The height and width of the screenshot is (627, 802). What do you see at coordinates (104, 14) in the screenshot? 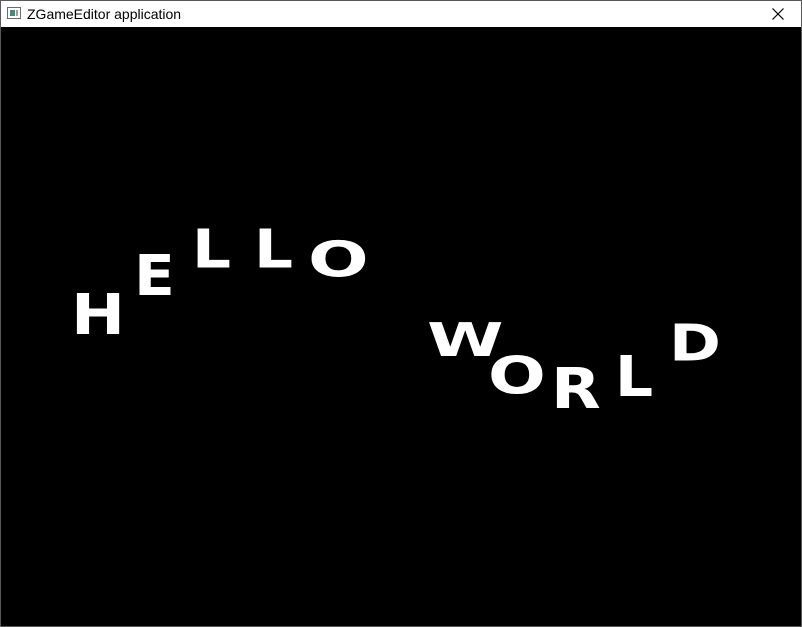
I see `window-title: ZGameEditor application` at bounding box center [104, 14].